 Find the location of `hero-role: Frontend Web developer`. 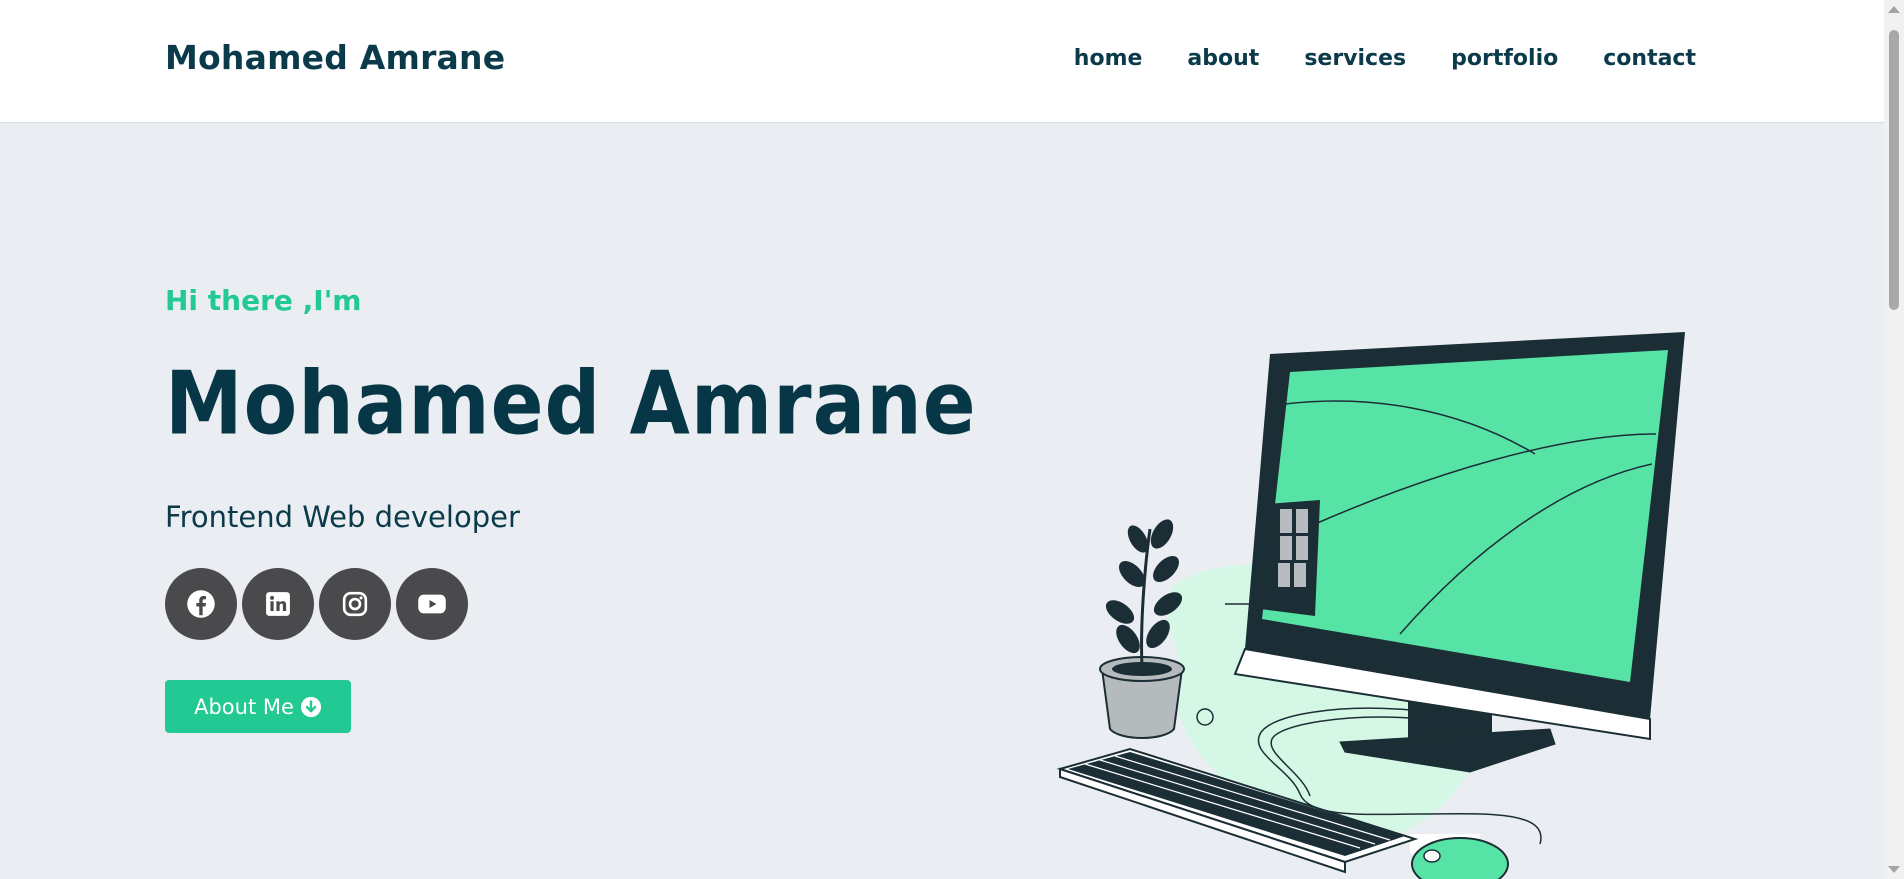

hero-role: Frontend Web developer is located at coordinates (342, 517).